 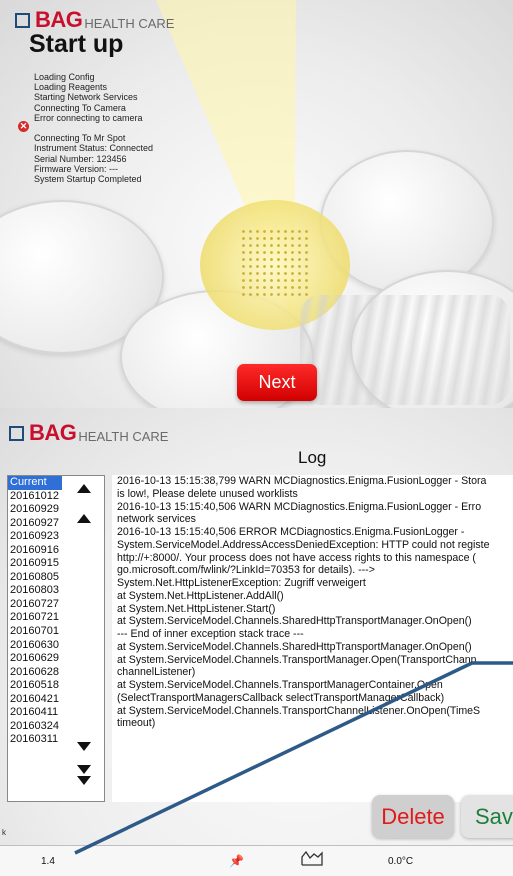 I want to click on pin-icon: 📌, so click(x=236, y=861).